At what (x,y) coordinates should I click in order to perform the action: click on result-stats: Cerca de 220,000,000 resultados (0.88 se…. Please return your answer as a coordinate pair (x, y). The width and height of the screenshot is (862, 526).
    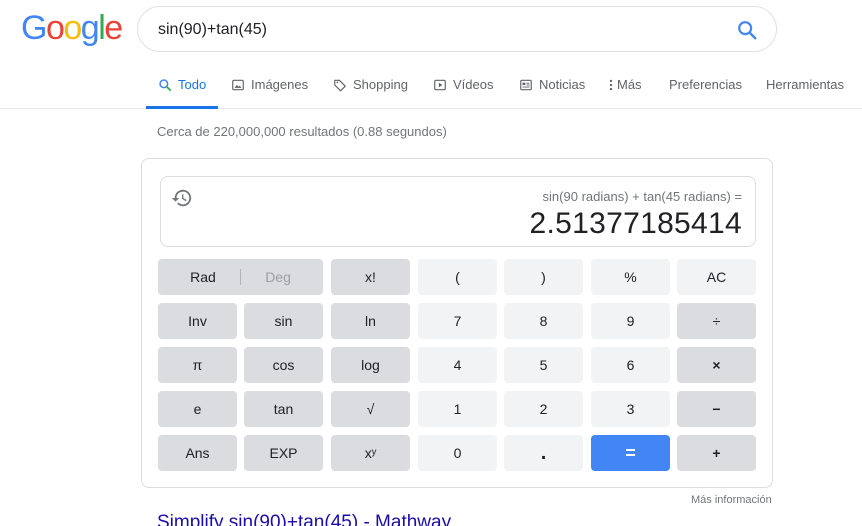
    Looking at the image, I should click on (302, 131).